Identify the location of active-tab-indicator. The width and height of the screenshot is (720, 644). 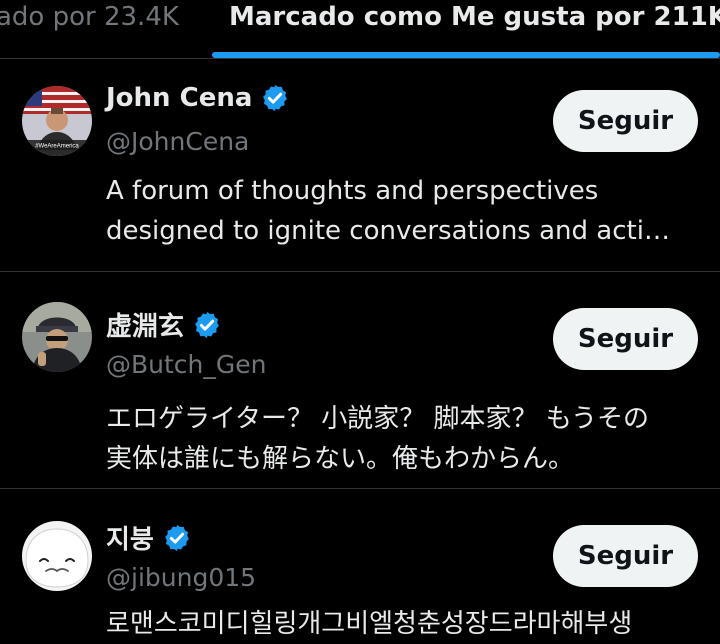
(466, 55).